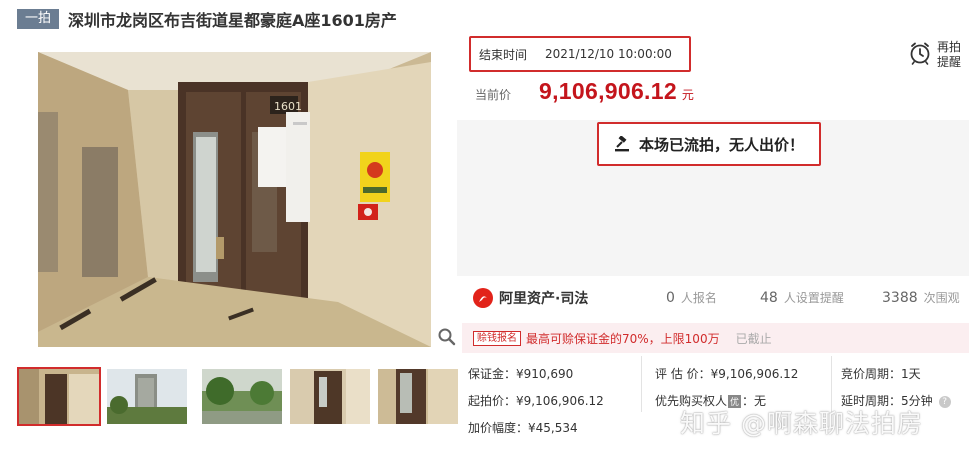  Describe the element at coordinates (641, 384) in the screenshot. I see `divider` at that location.